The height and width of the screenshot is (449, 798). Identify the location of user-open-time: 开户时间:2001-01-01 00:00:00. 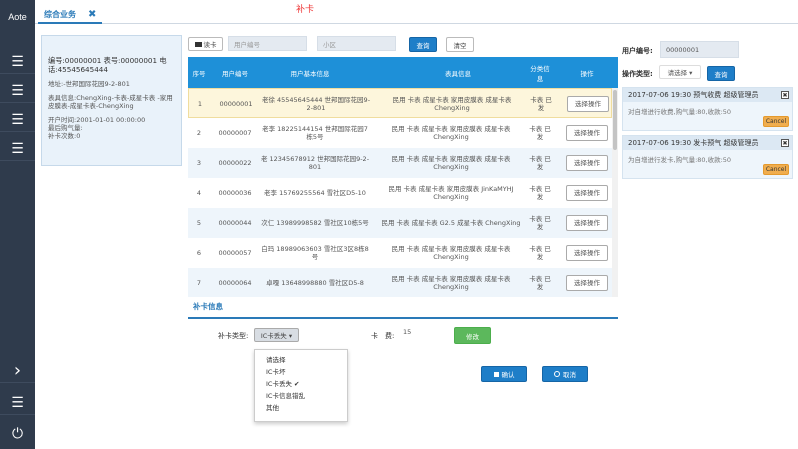
(97, 120).